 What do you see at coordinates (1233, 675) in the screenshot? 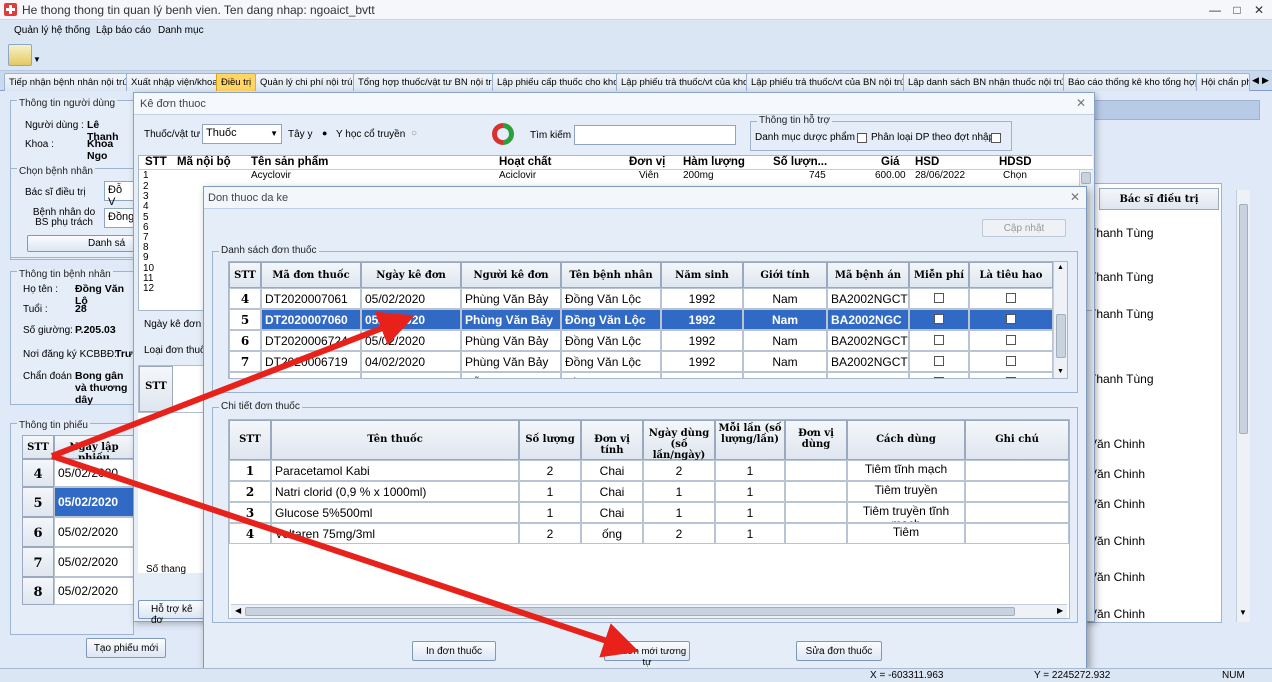
I see `status-num: NUM` at bounding box center [1233, 675].